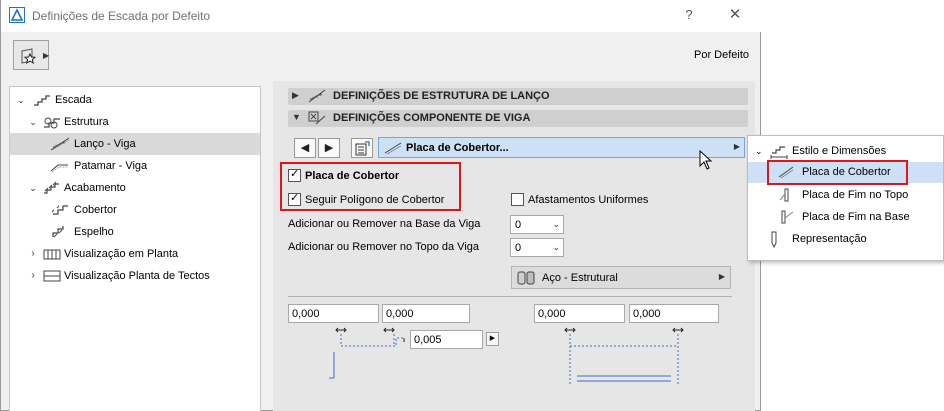 Image resolution: width=944 pixels, height=411 pixels. I want to click on material-swatch-icon, so click(526, 278).